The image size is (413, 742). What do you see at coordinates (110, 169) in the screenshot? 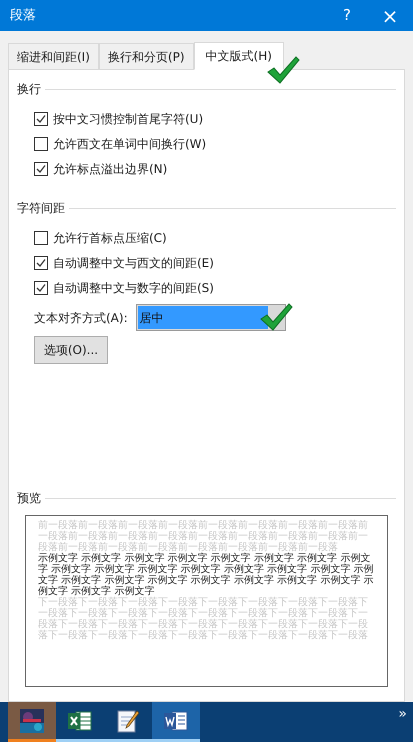
I see `option-label: 允许标点溢出边界(N)` at bounding box center [110, 169].